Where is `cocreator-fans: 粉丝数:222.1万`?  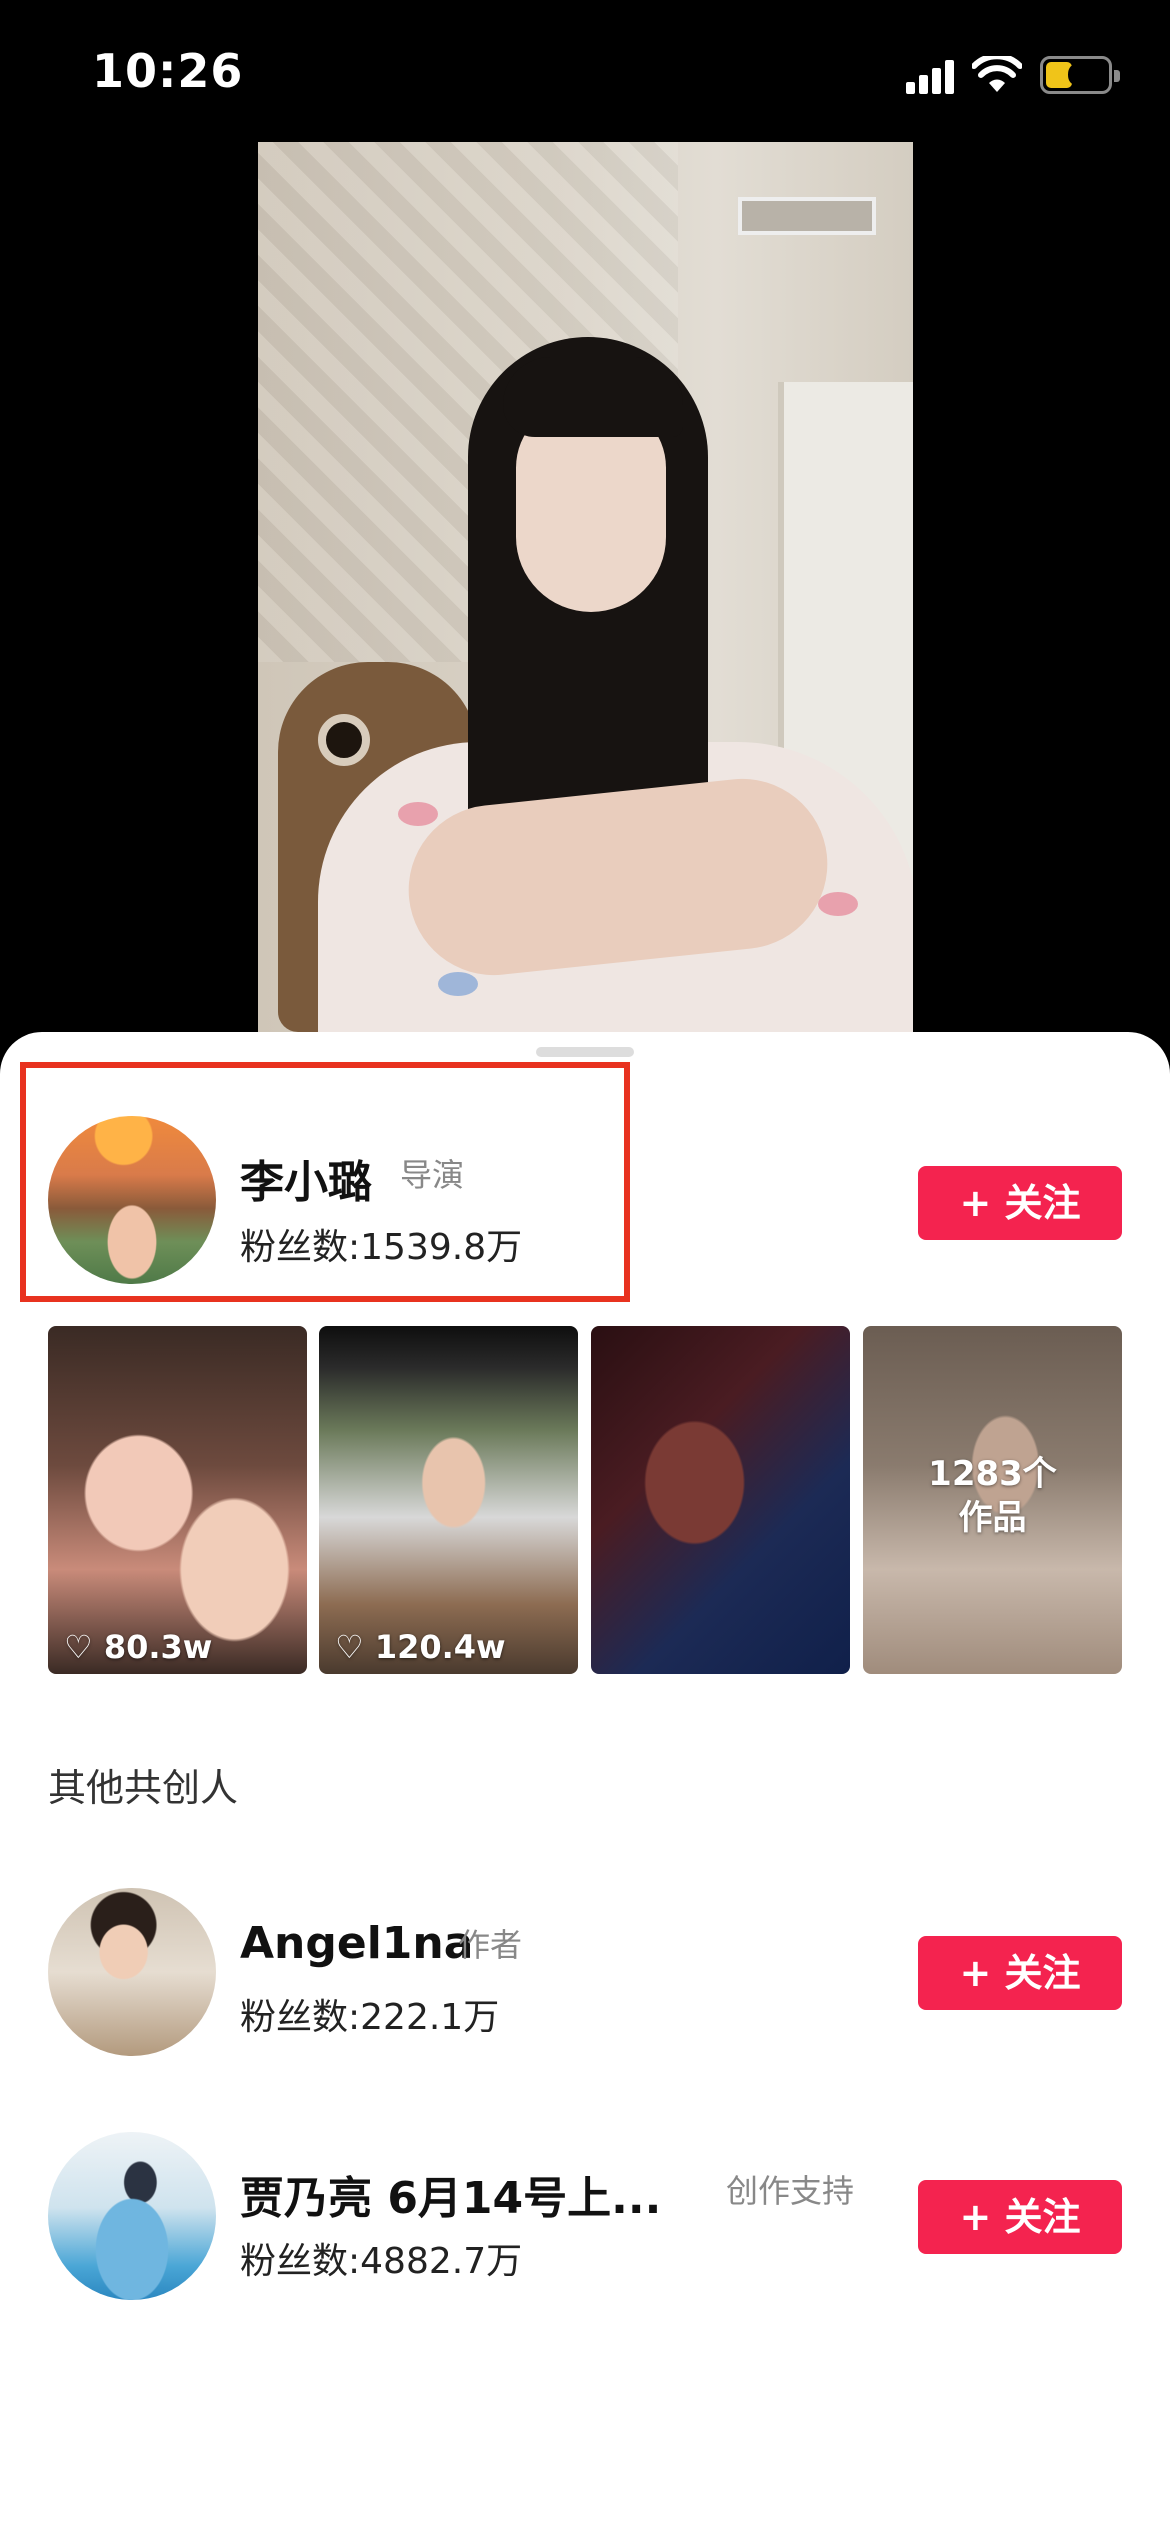
cocreator-fans: 粉丝数:222.1万 is located at coordinates (370, 2017).